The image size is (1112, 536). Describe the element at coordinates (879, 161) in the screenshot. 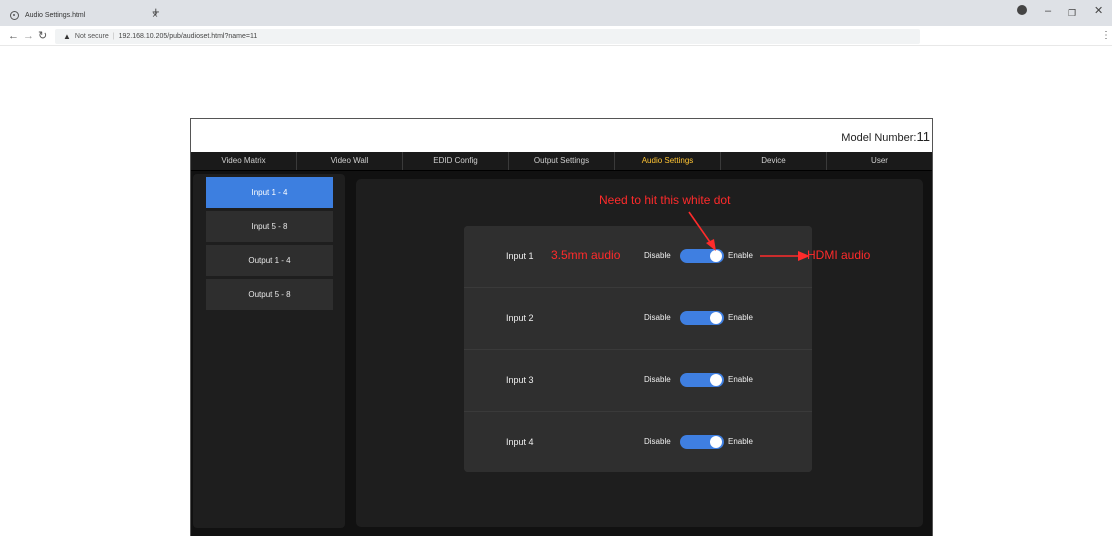

I see `tab-user: User` at that location.